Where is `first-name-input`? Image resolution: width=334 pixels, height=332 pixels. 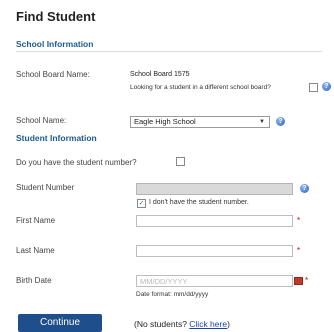
first-name-input is located at coordinates (214, 221).